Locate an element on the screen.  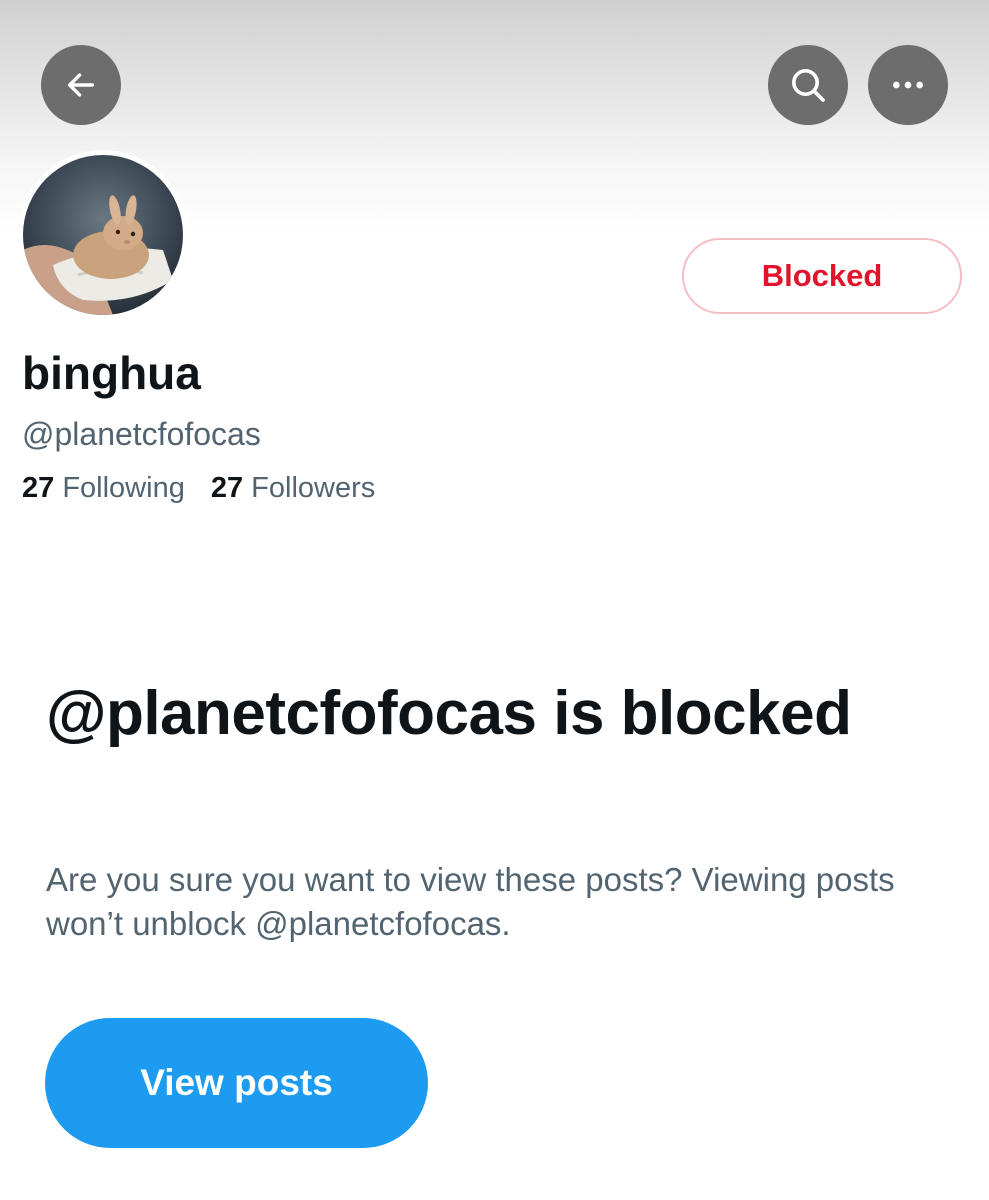
following-label: Following is located at coordinates (123, 488).